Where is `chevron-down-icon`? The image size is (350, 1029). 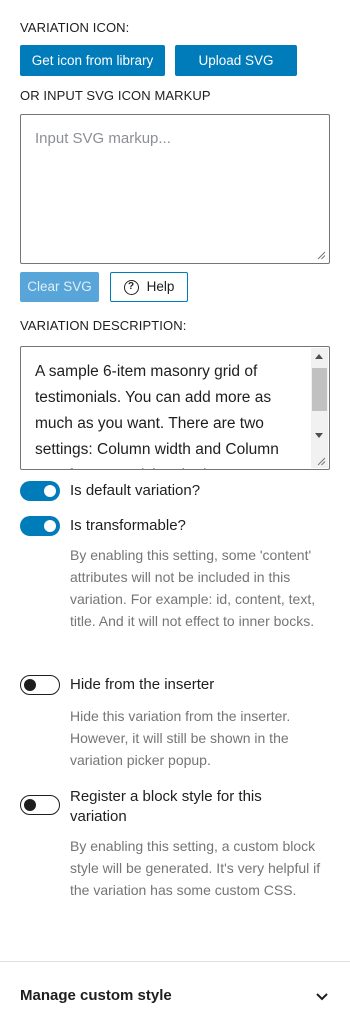
chevron-down-icon is located at coordinates (322, 996).